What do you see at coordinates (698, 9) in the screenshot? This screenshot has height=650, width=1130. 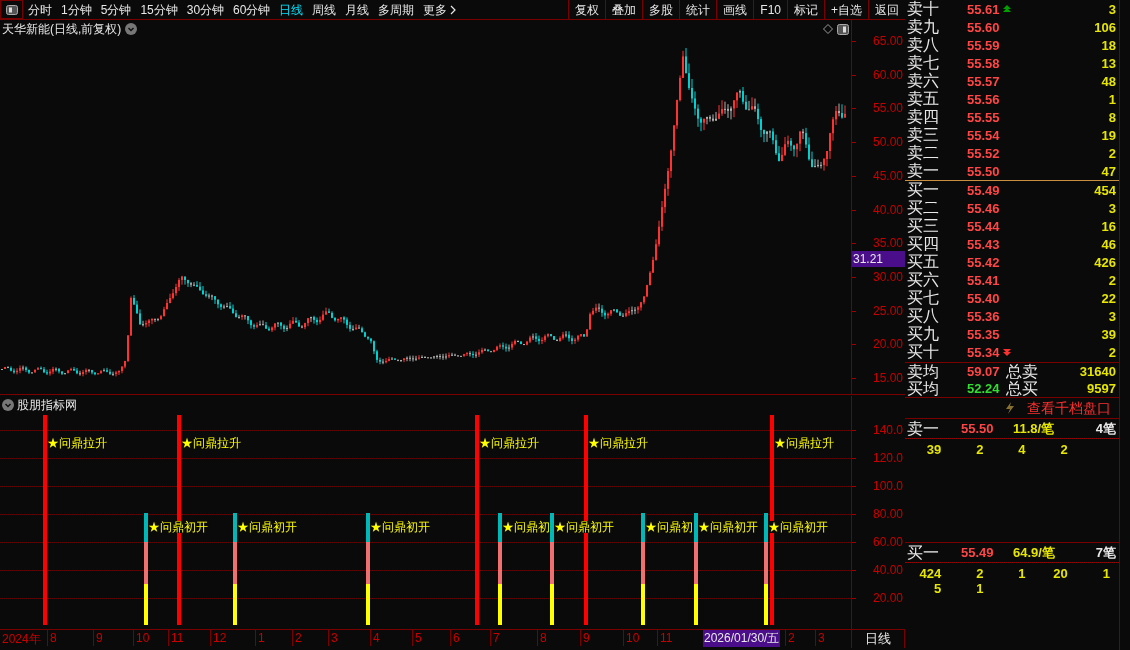 I see `toolbar-button: 统计` at bounding box center [698, 9].